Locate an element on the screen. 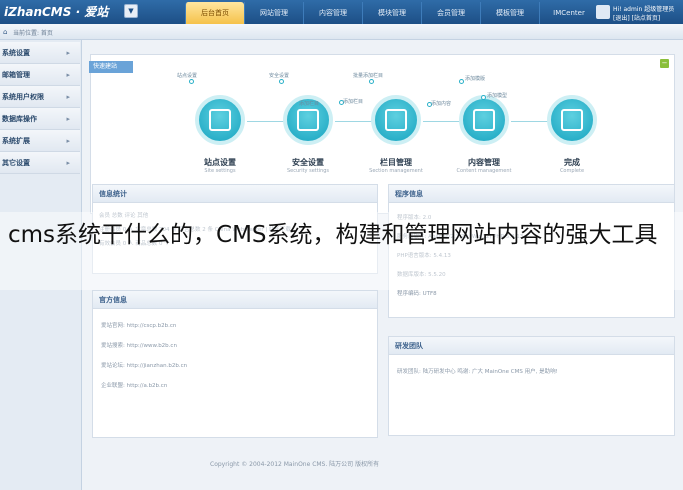 The image size is (683, 490). flow-label: 添加内容 is located at coordinates (441, 104).